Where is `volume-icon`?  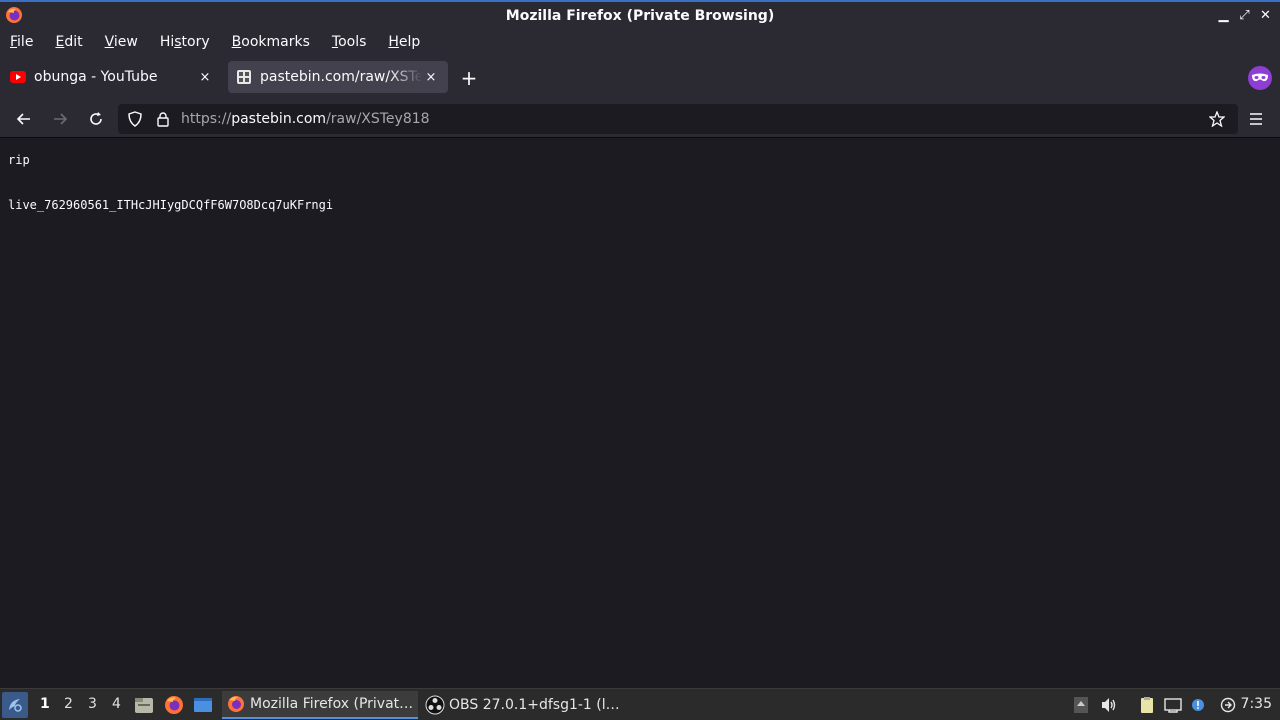 volume-icon is located at coordinates (1109, 705).